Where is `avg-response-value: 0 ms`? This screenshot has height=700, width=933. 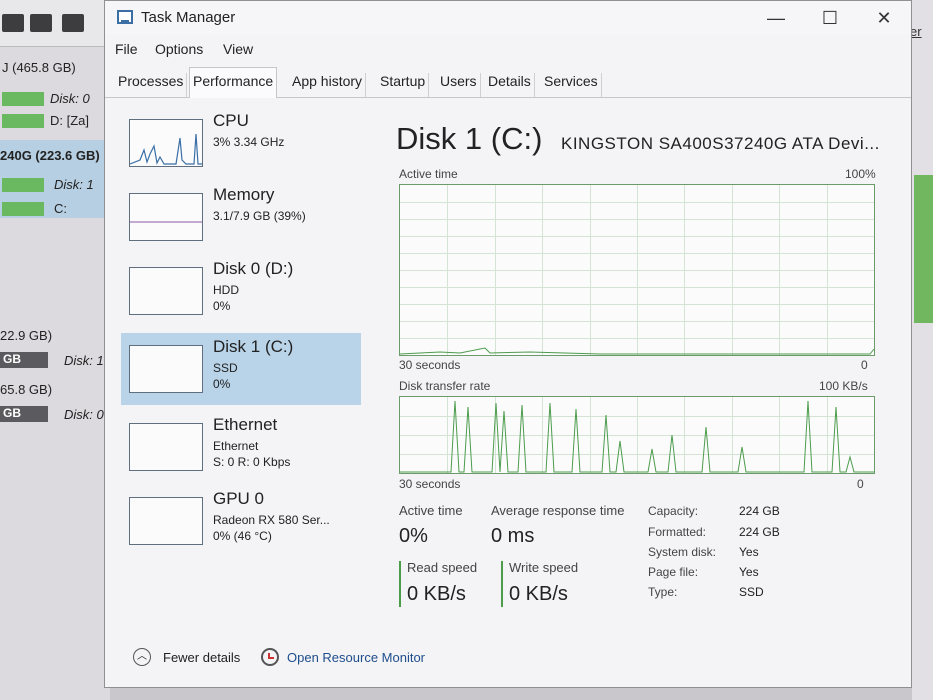
avg-response-value: 0 ms is located at coordinates (513, 536).